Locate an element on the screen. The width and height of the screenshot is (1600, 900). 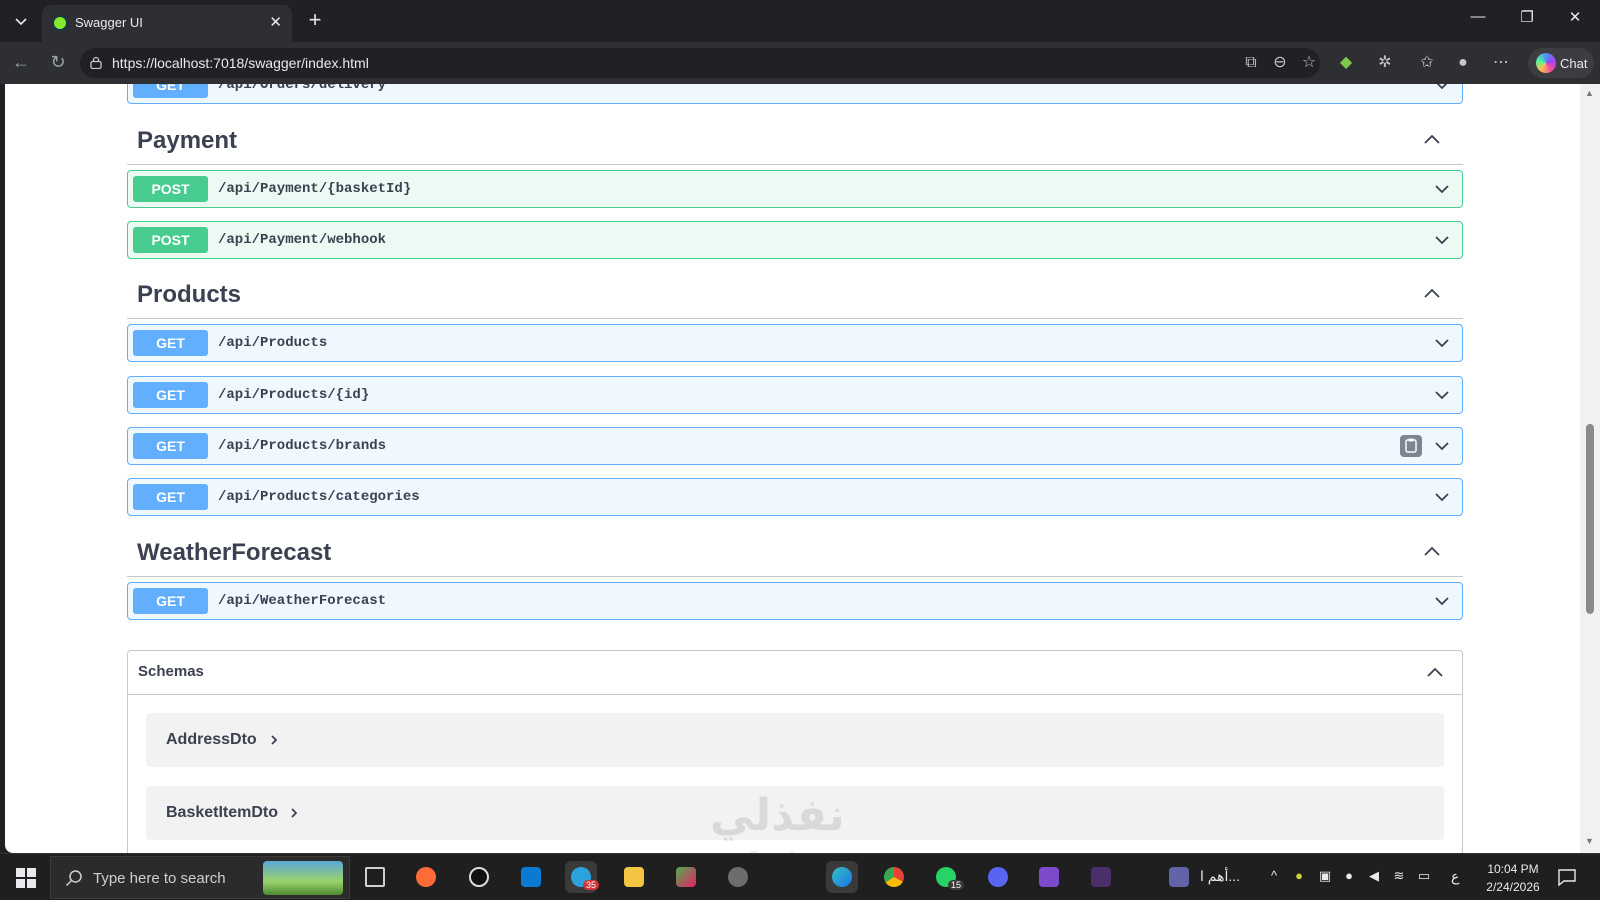
clock-date: 2/24/2026 is located at coordinates (1513, 887).